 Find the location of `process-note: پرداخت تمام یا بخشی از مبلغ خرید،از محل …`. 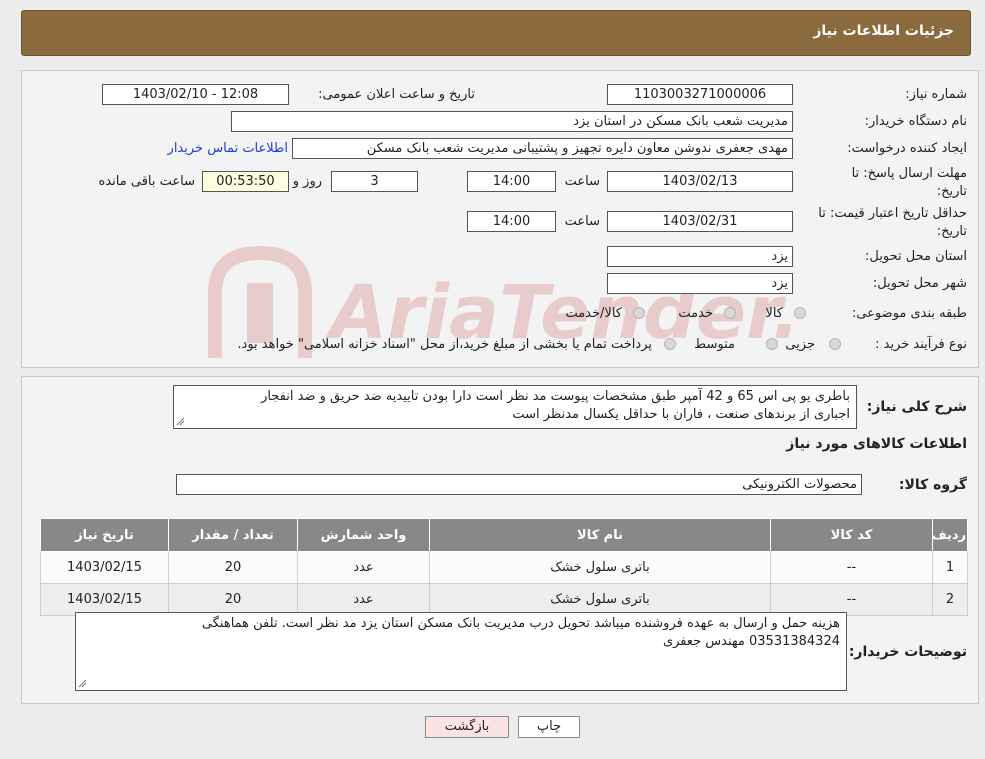

process-note: پرداخت تمام یا بخشی از مبلغ خرید،از محل … is located at coordinates (444, 344).